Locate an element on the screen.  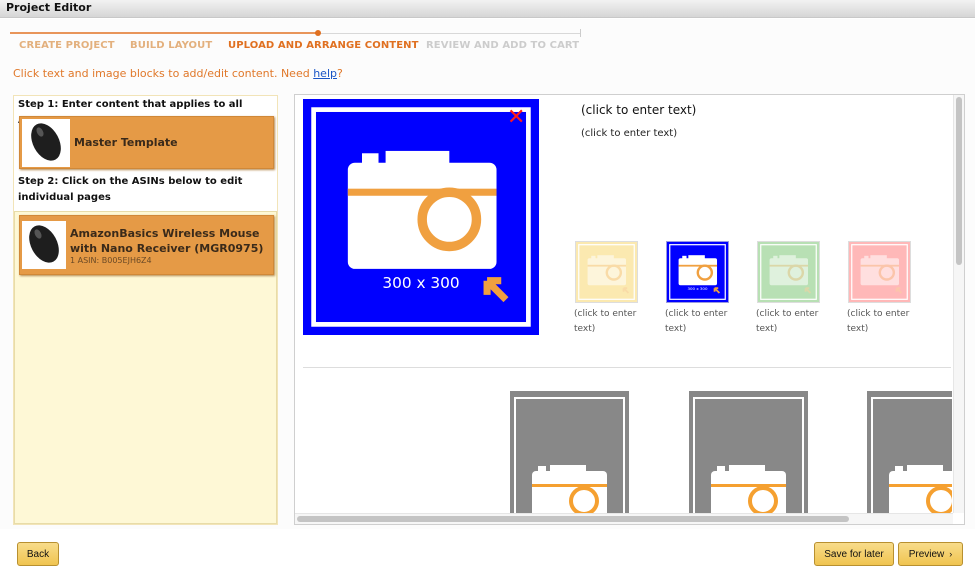
step-create-project: CREATE PROJECT is located at coordinates (67, 45).